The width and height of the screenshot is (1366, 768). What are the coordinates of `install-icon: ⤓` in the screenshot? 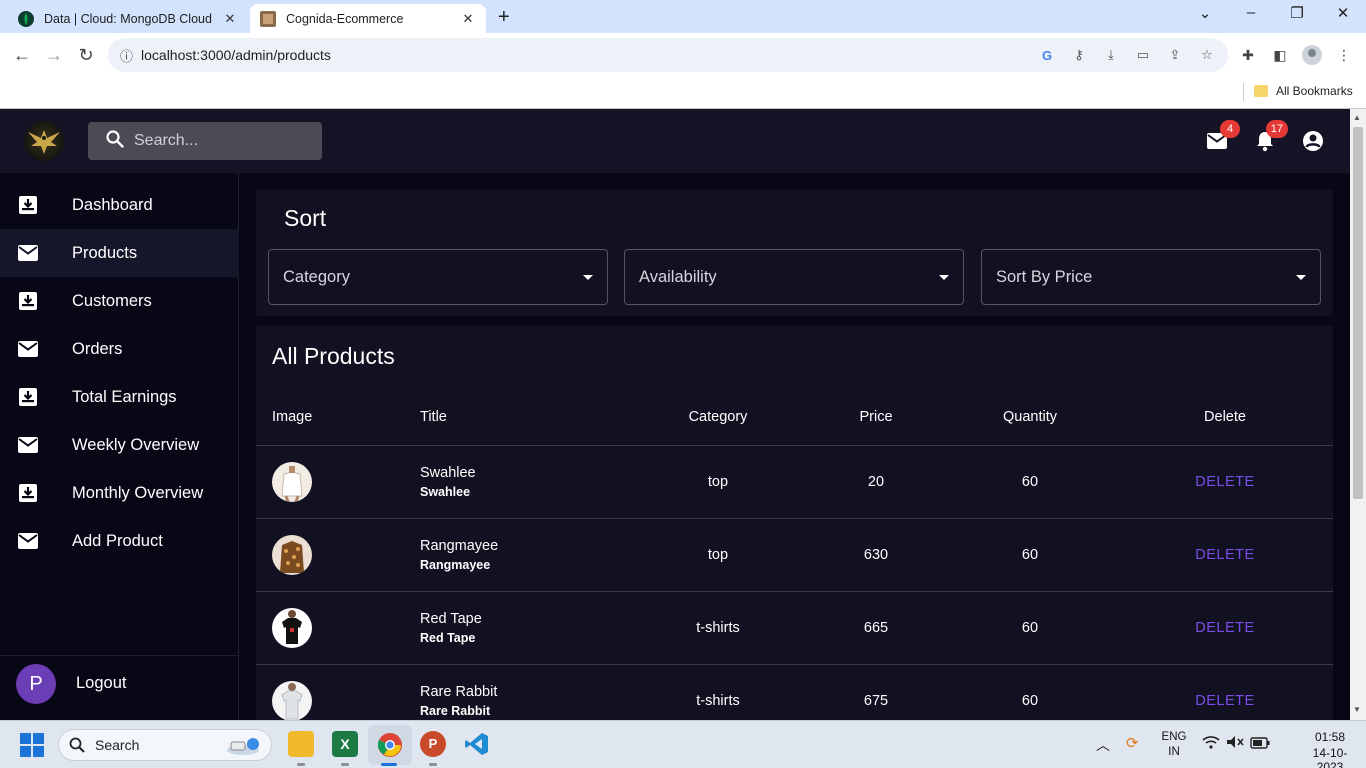 It's located at (1111, 55).